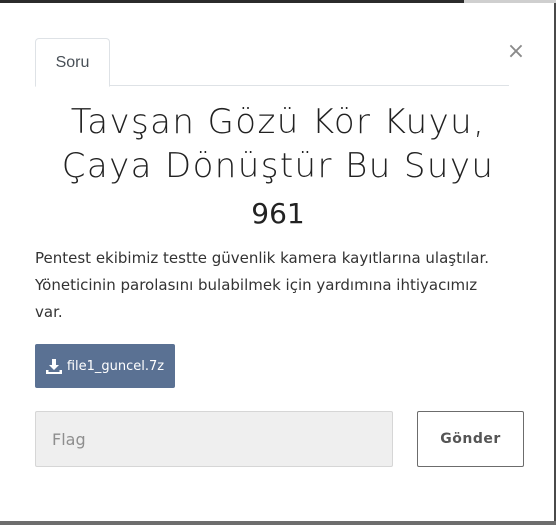  I want to click on tab-label: Soru, so click(72, 62).